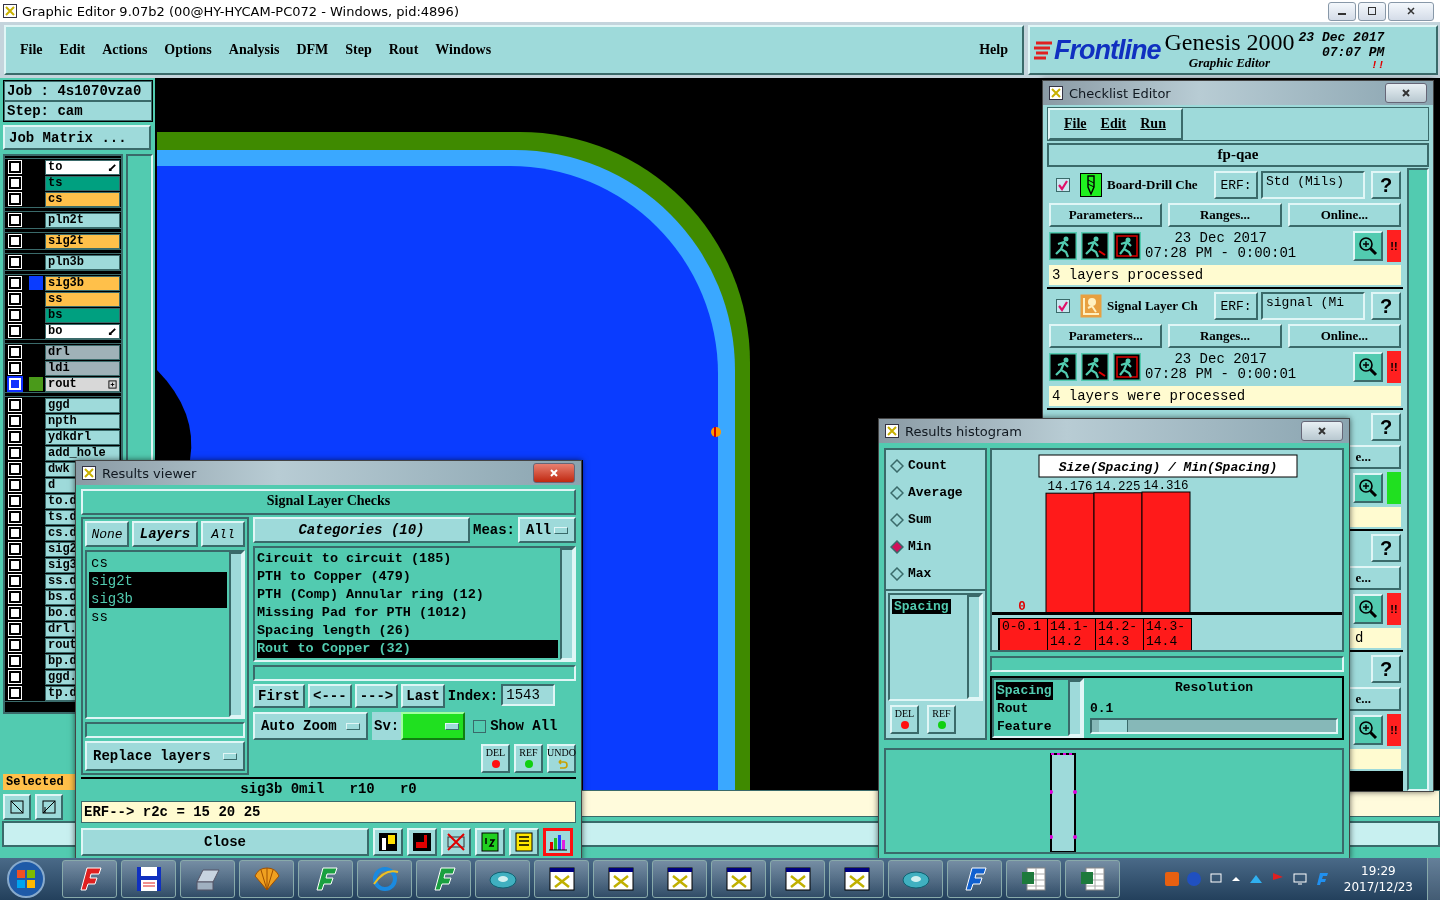 The width and height of the screenshot is (1440, 900). What do you see at coordinates (1342, 11) in the screenshot?
I see `minimize-button` at bounding box center [1342, 11].